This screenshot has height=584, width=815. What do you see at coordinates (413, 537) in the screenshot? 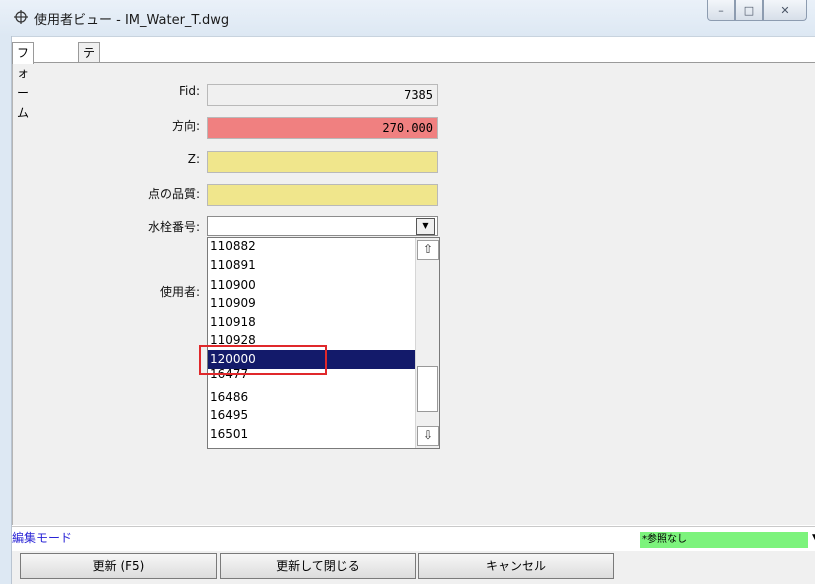
I see `status-bar: 編集モード *参照なし ▼` at bounding box center [413, 537].